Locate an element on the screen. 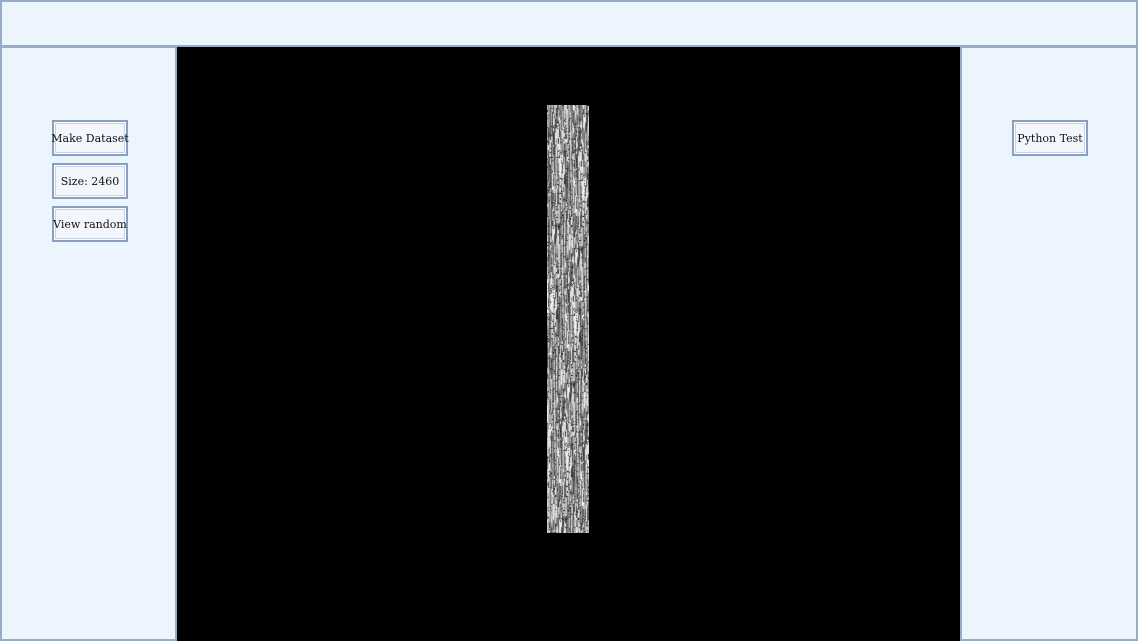  size-button: Size: 2460 is located at coordinates (90, 181).